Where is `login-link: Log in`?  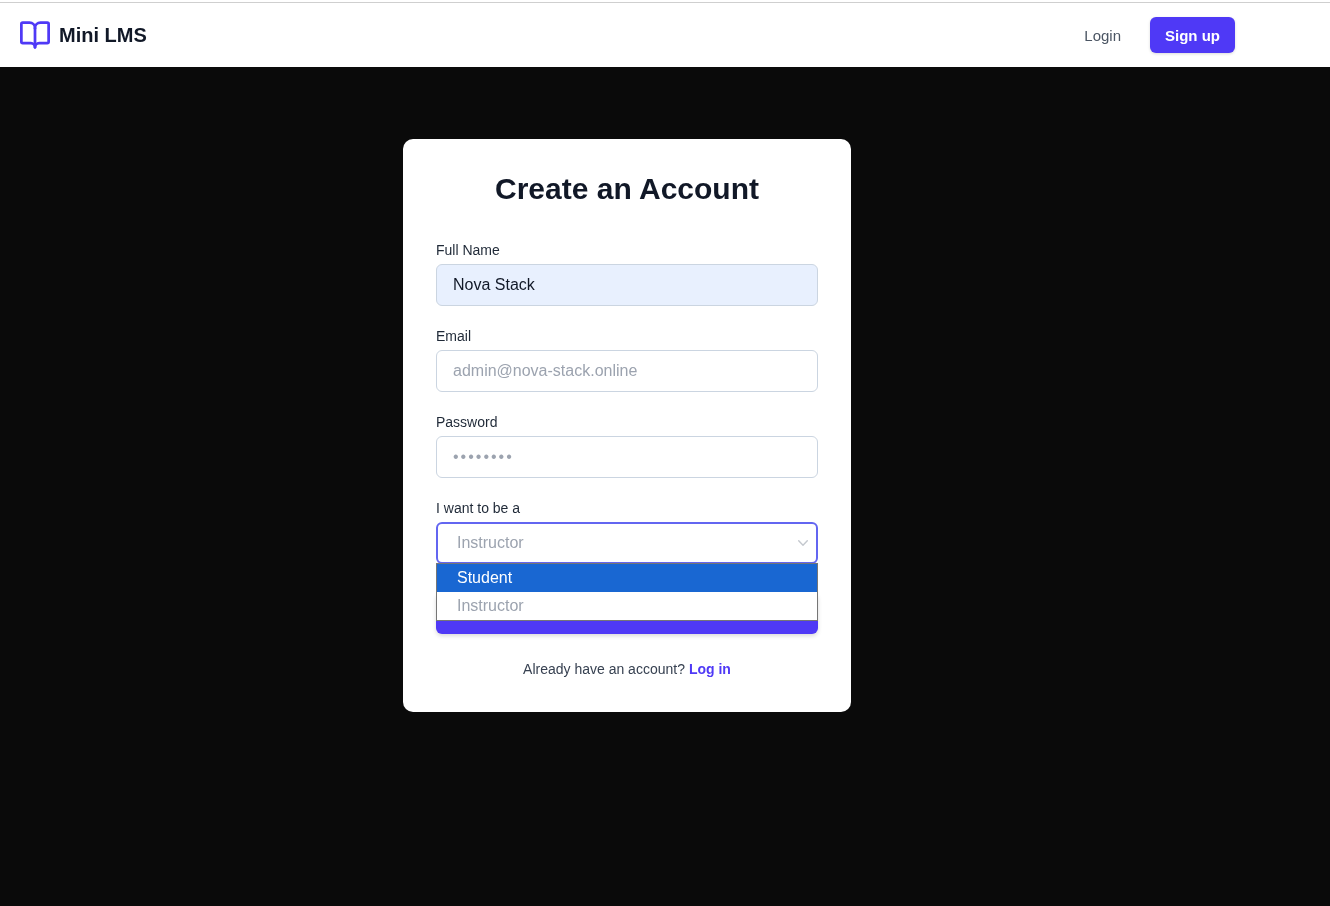 login-link: Log in is located at coordinates (709, 669).